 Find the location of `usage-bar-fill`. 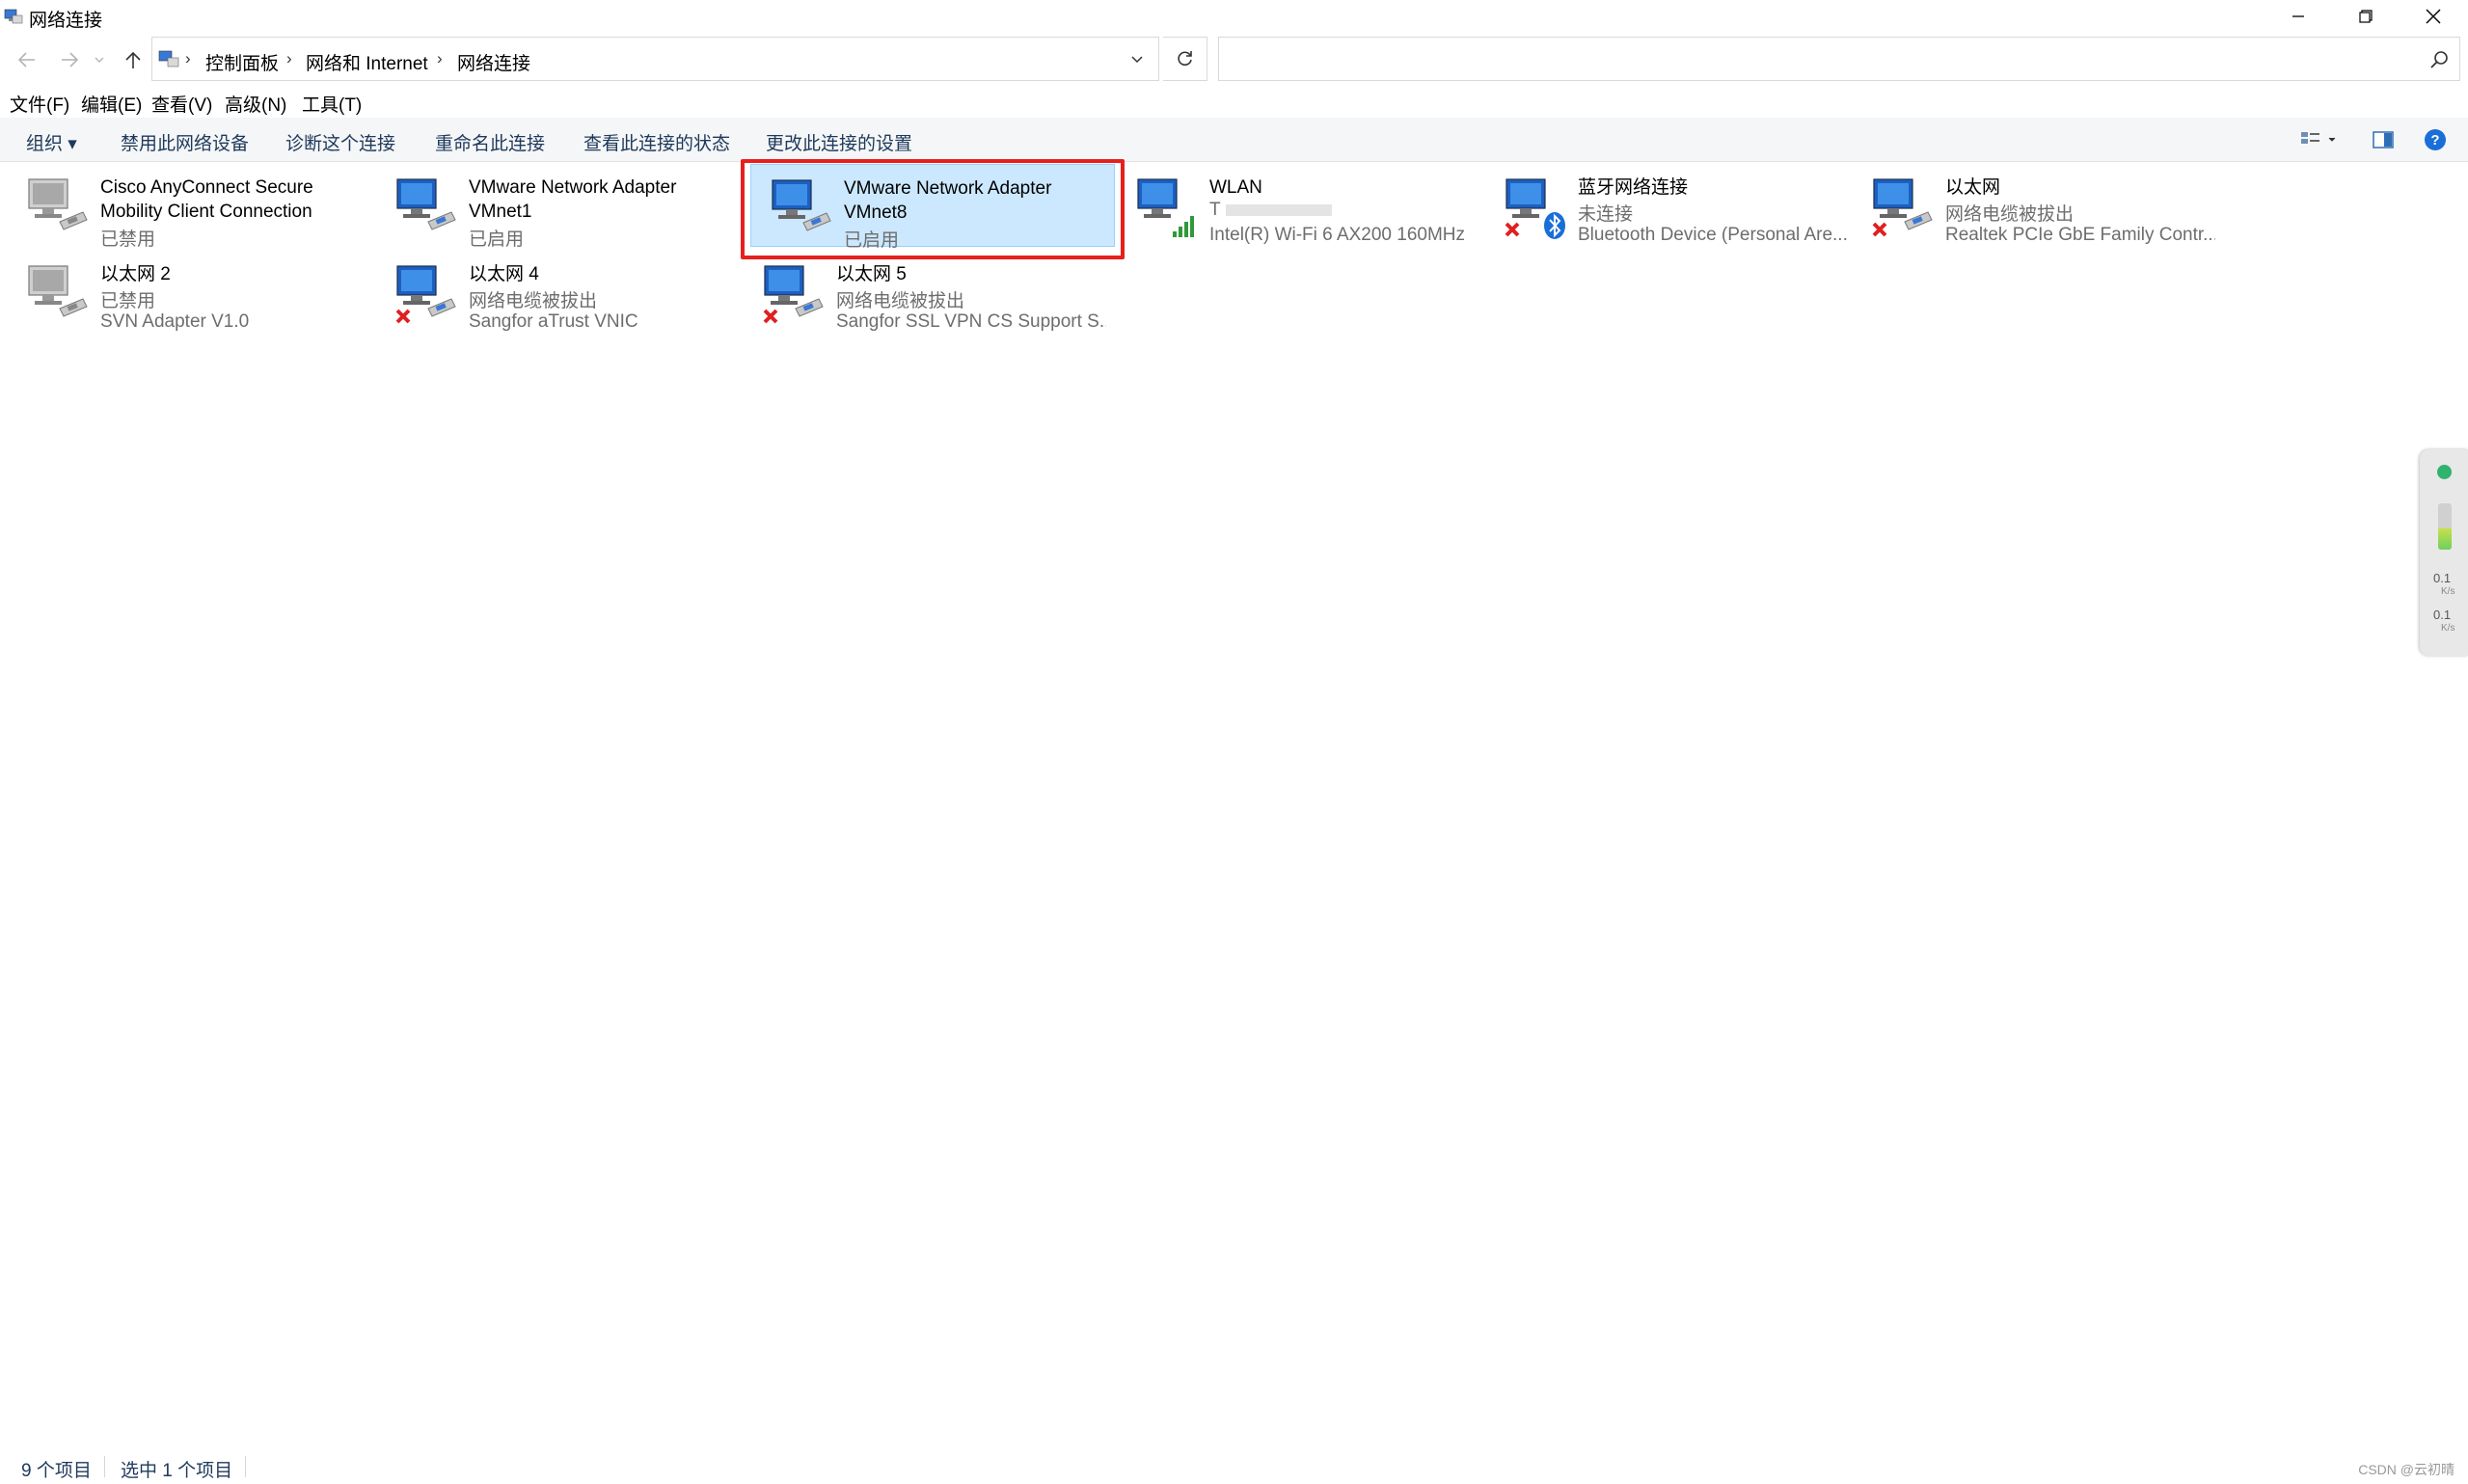

usage-bar-fill is located at coordinates (2445, 539).